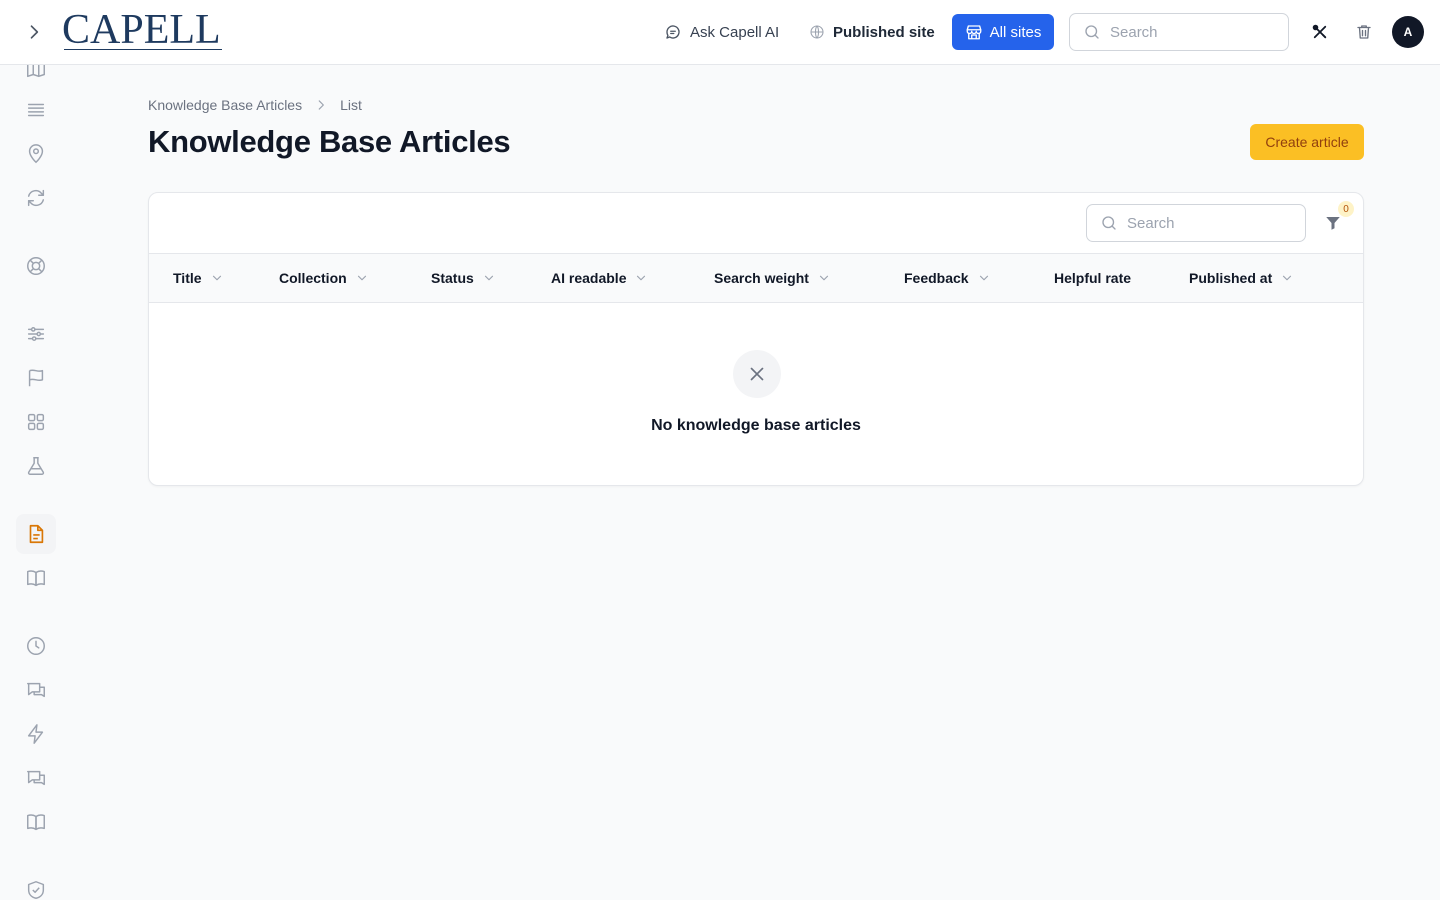 The height and width of the screenshot is (900, 1440). I want to click on logo-text: CAPELL, so click(141, 30).